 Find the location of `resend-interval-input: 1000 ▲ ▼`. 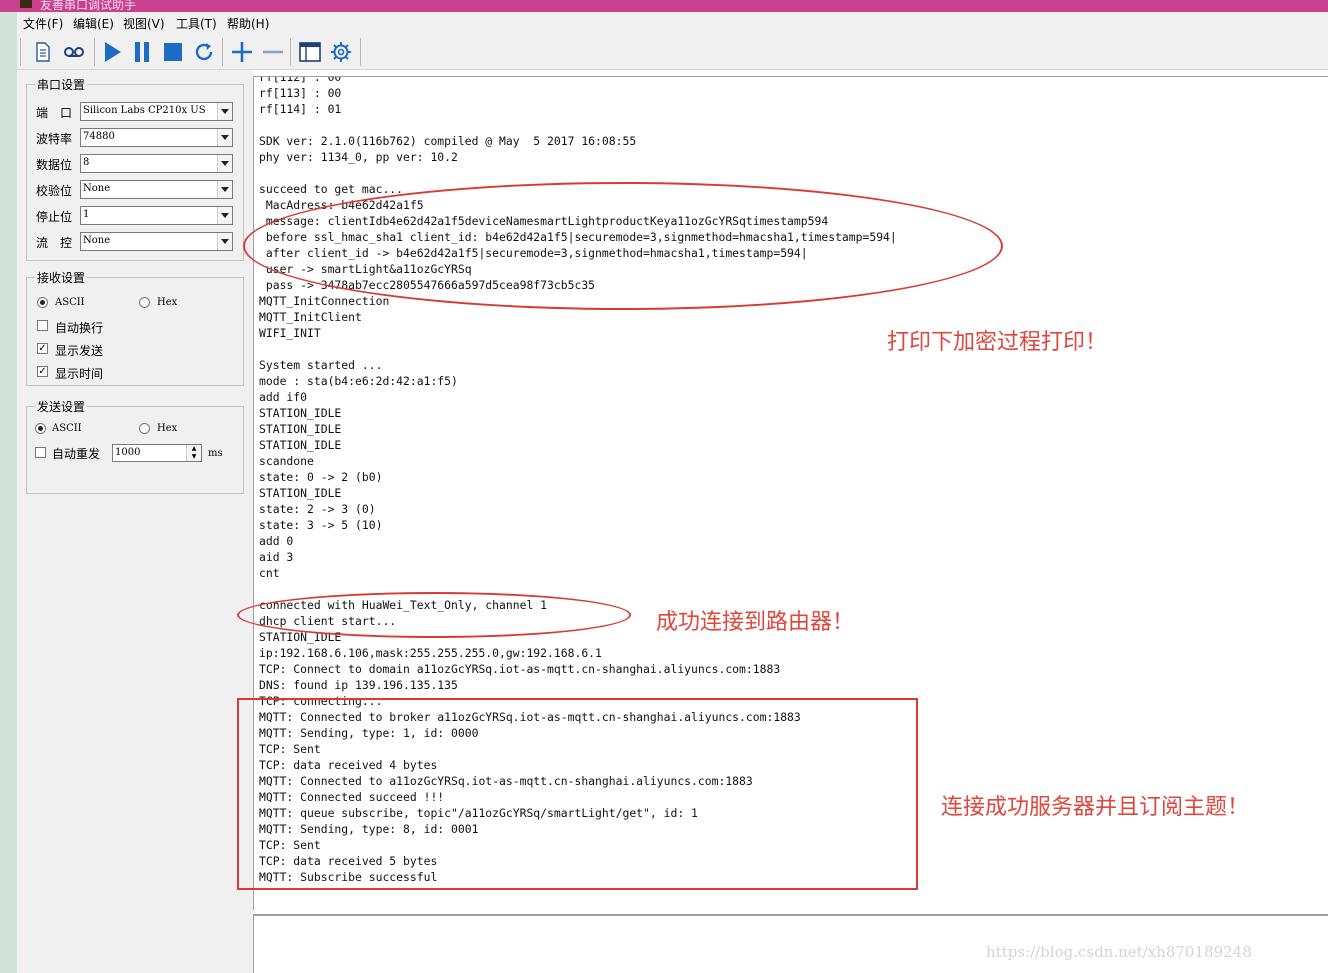

resend-interval-input: 1000 ▲ ▼ is located at coordinates (157, 453).